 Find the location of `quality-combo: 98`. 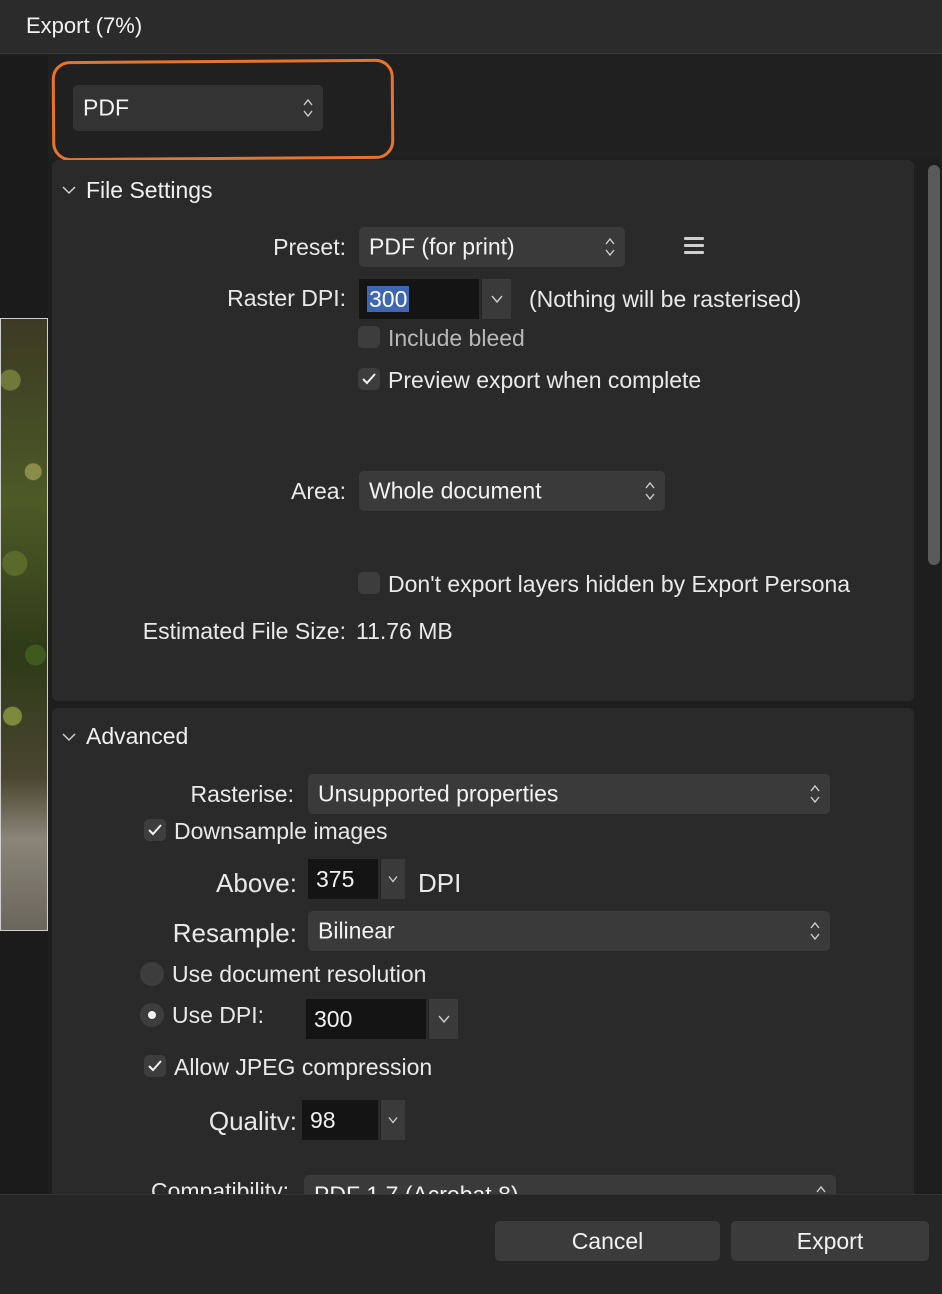

quality-combo: 98 is located at coordinates (353, 1120).